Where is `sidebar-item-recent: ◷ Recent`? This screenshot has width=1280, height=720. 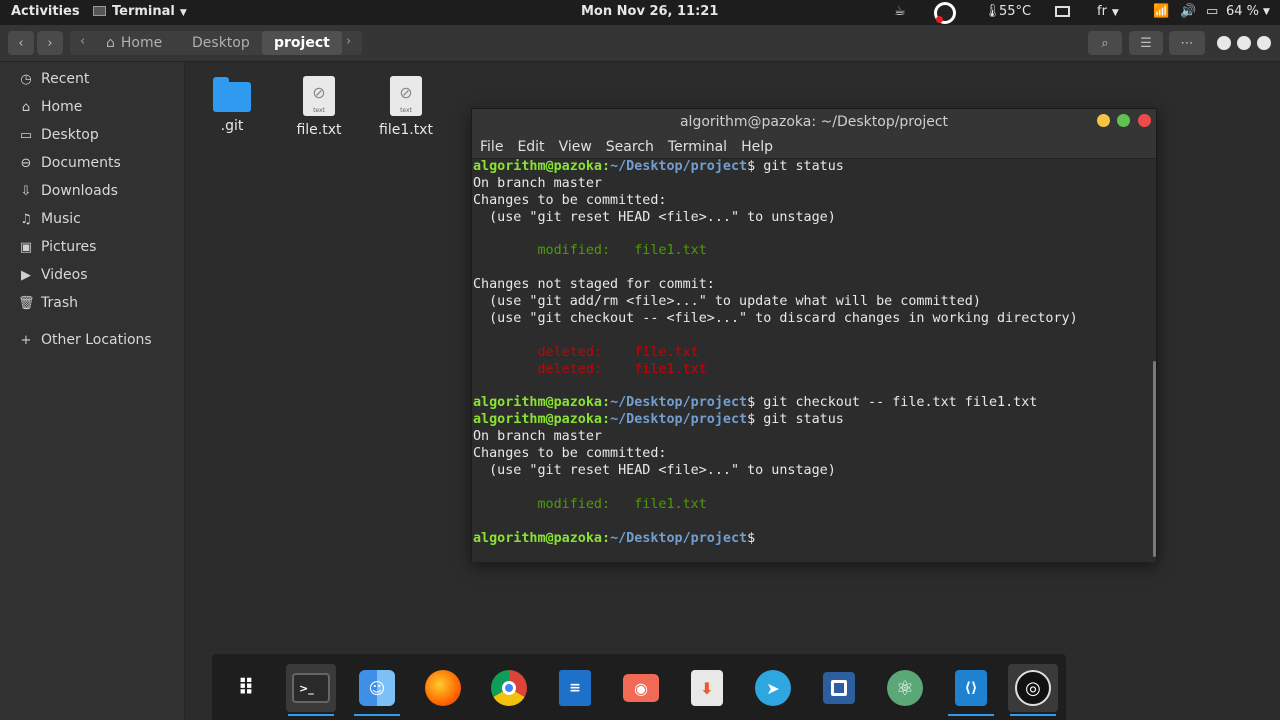
sidebar-item-recent: ◷ Recent is located at coordinates (92, 79).